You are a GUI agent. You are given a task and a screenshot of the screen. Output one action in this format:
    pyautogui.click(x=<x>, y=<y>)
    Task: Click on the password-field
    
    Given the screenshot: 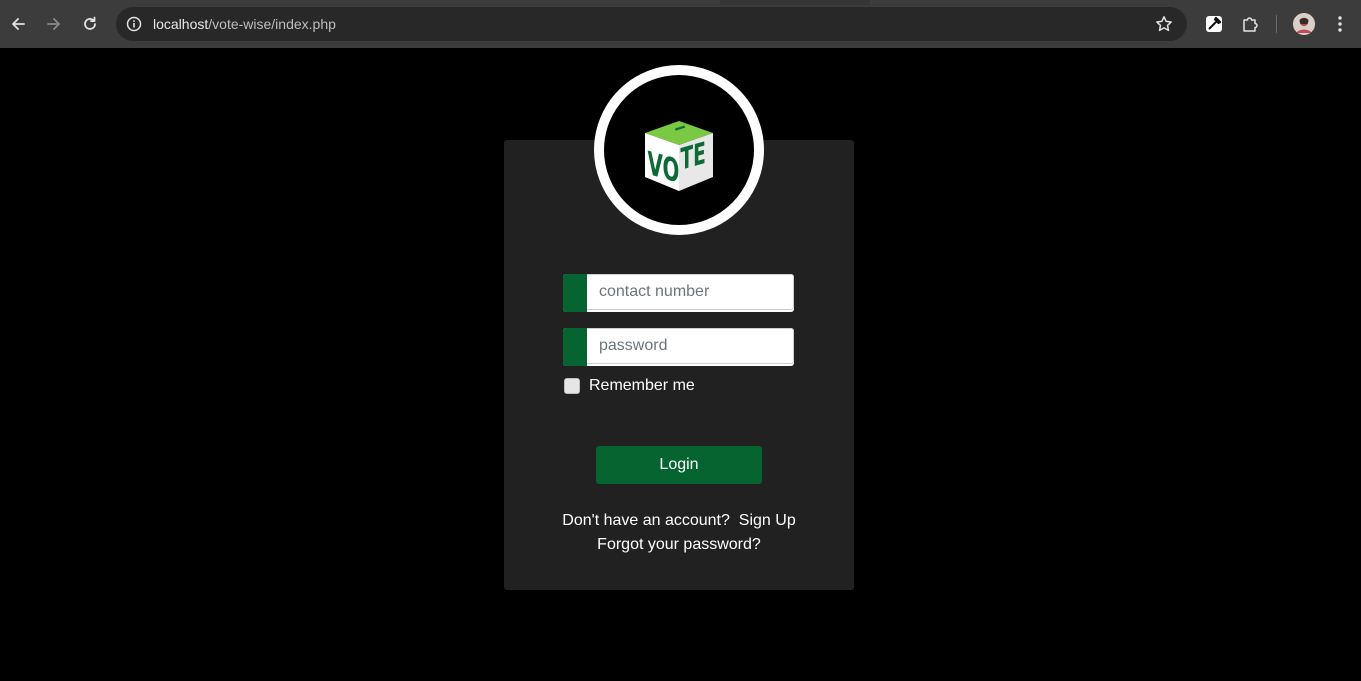 What is the action you would take?
    pyautogui.click(x=678, y=347)
    